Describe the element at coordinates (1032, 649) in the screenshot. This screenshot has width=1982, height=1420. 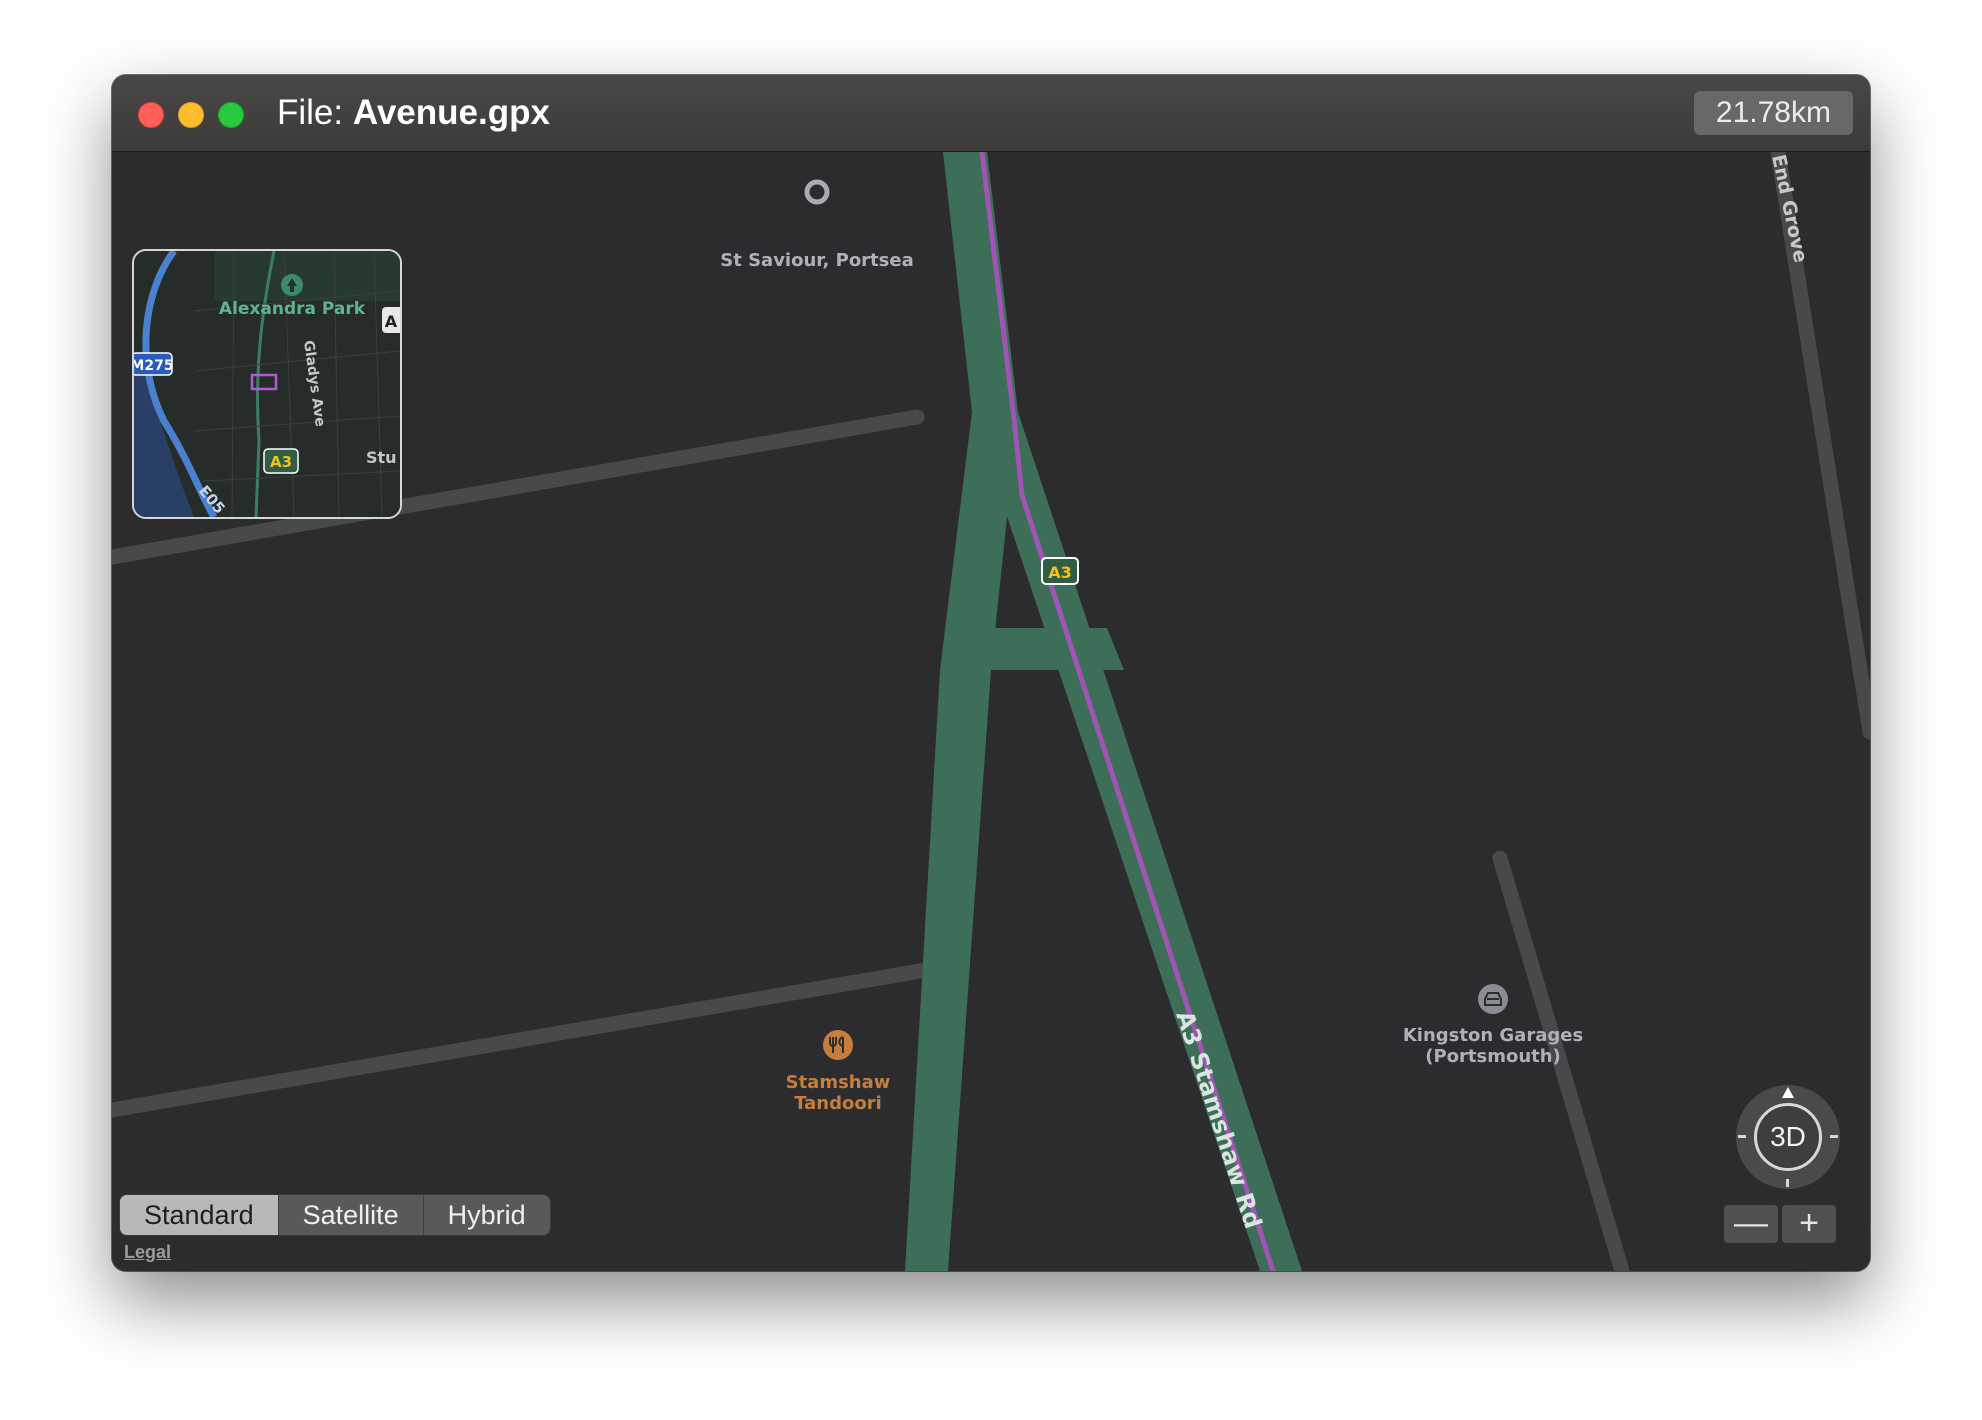
I see `major-road-connector` at that location.